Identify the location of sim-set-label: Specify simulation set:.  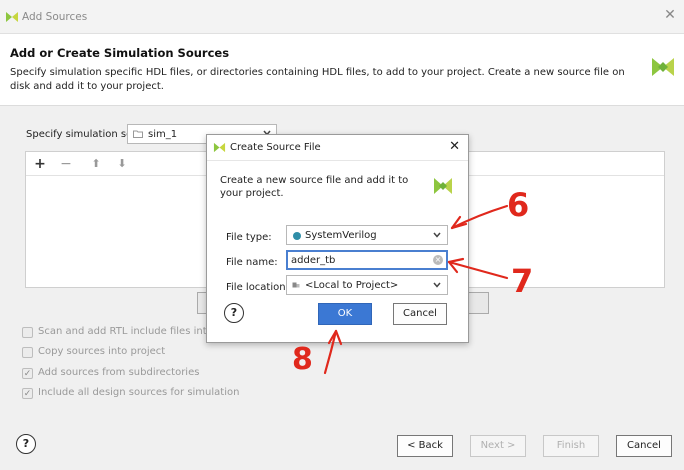
(83, 134).